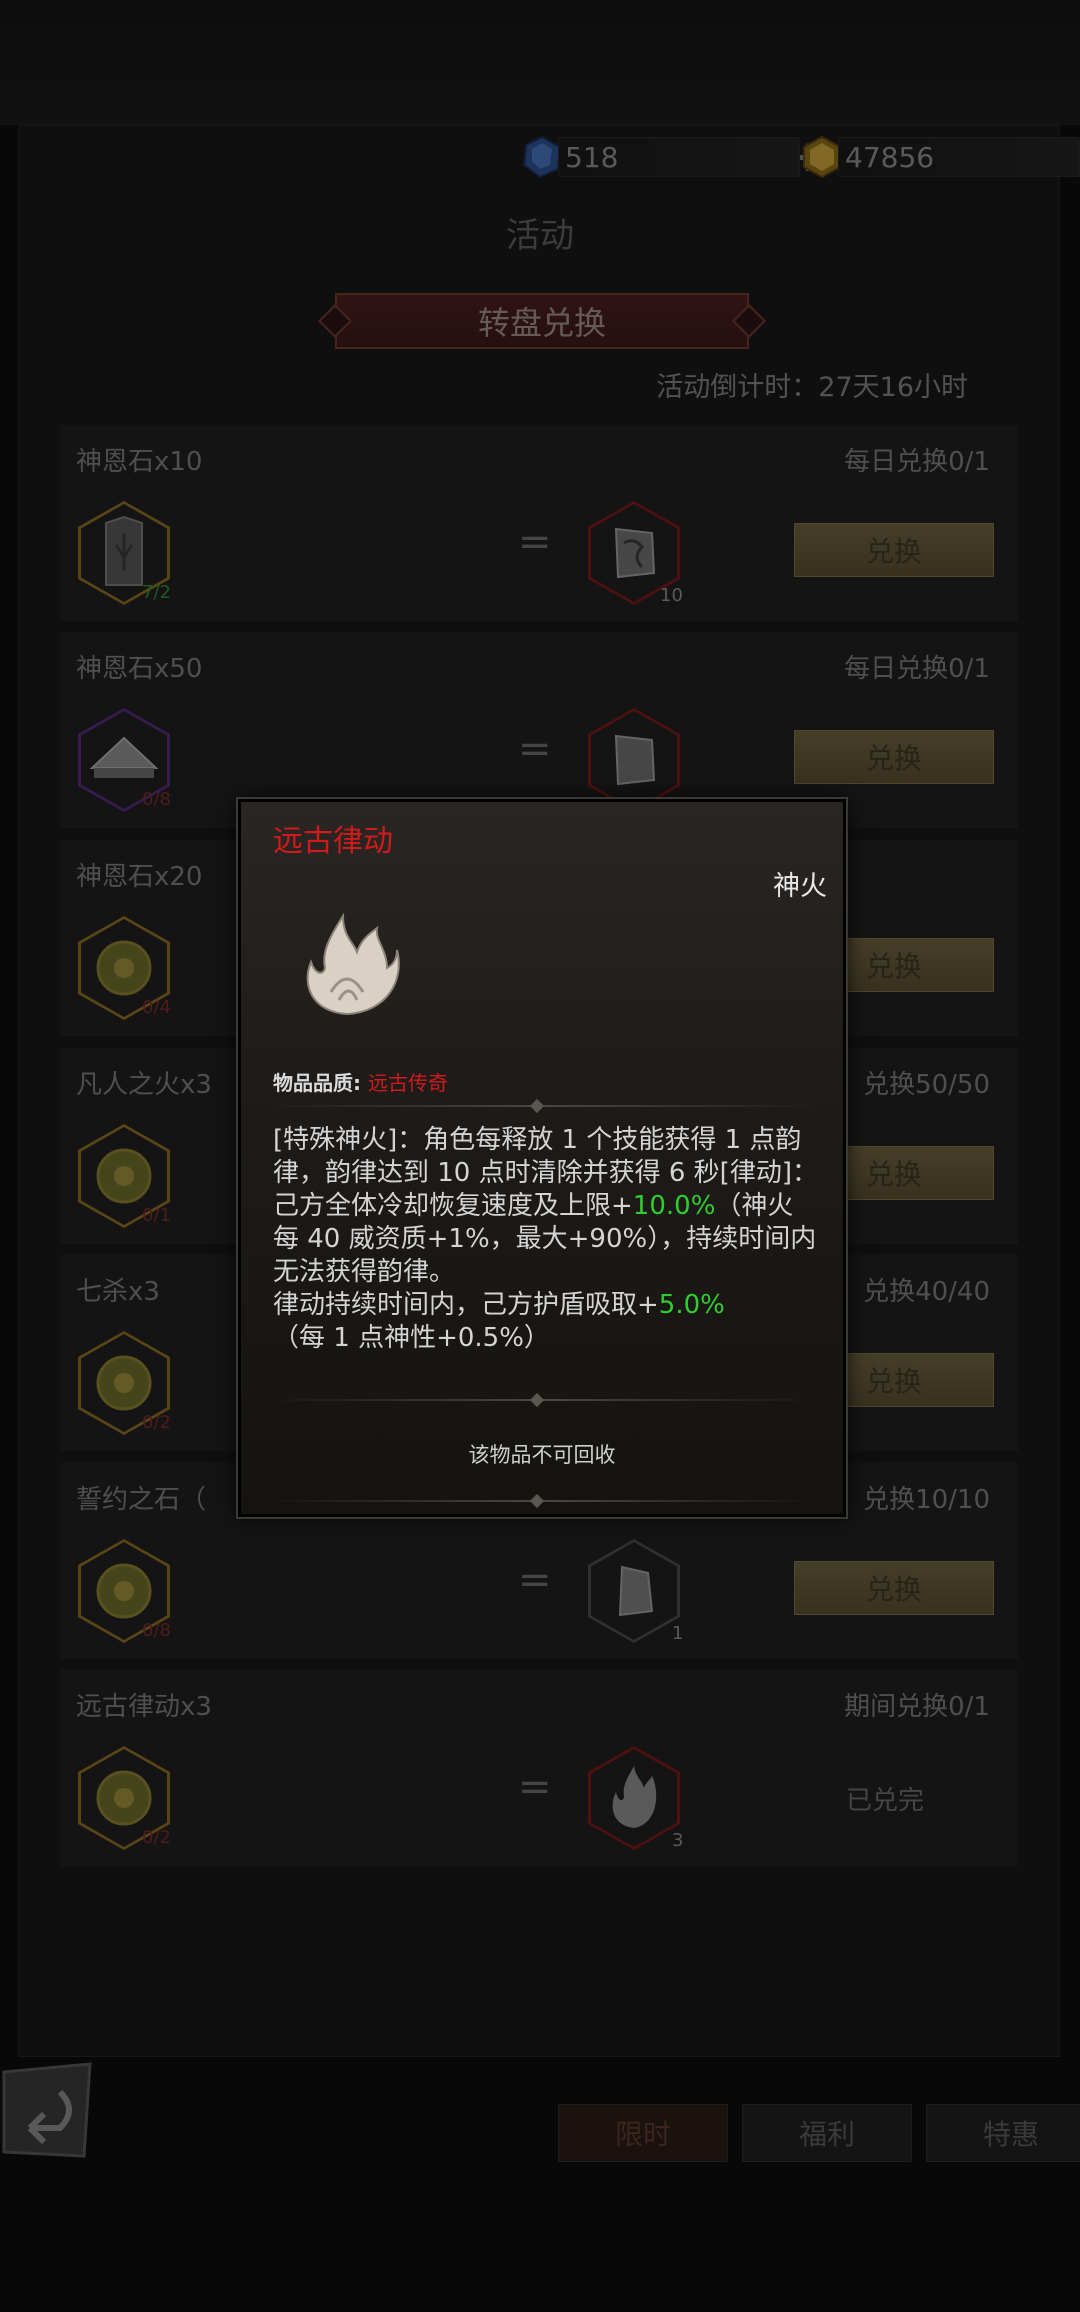  What do you see at coordinates (800, 886) in the screenshot?
I see `item-type: 神火` at bounding box center [800, 886].